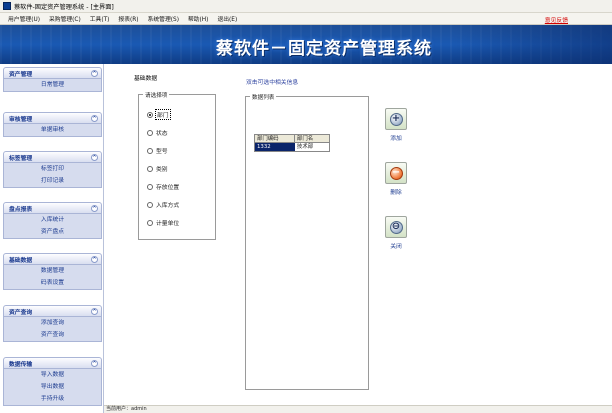 The image size is (612, 413). Describe the element at coordinates (272, 83) in the screenshot. I see `hint-text: 双击可选中相关信息` at that location.